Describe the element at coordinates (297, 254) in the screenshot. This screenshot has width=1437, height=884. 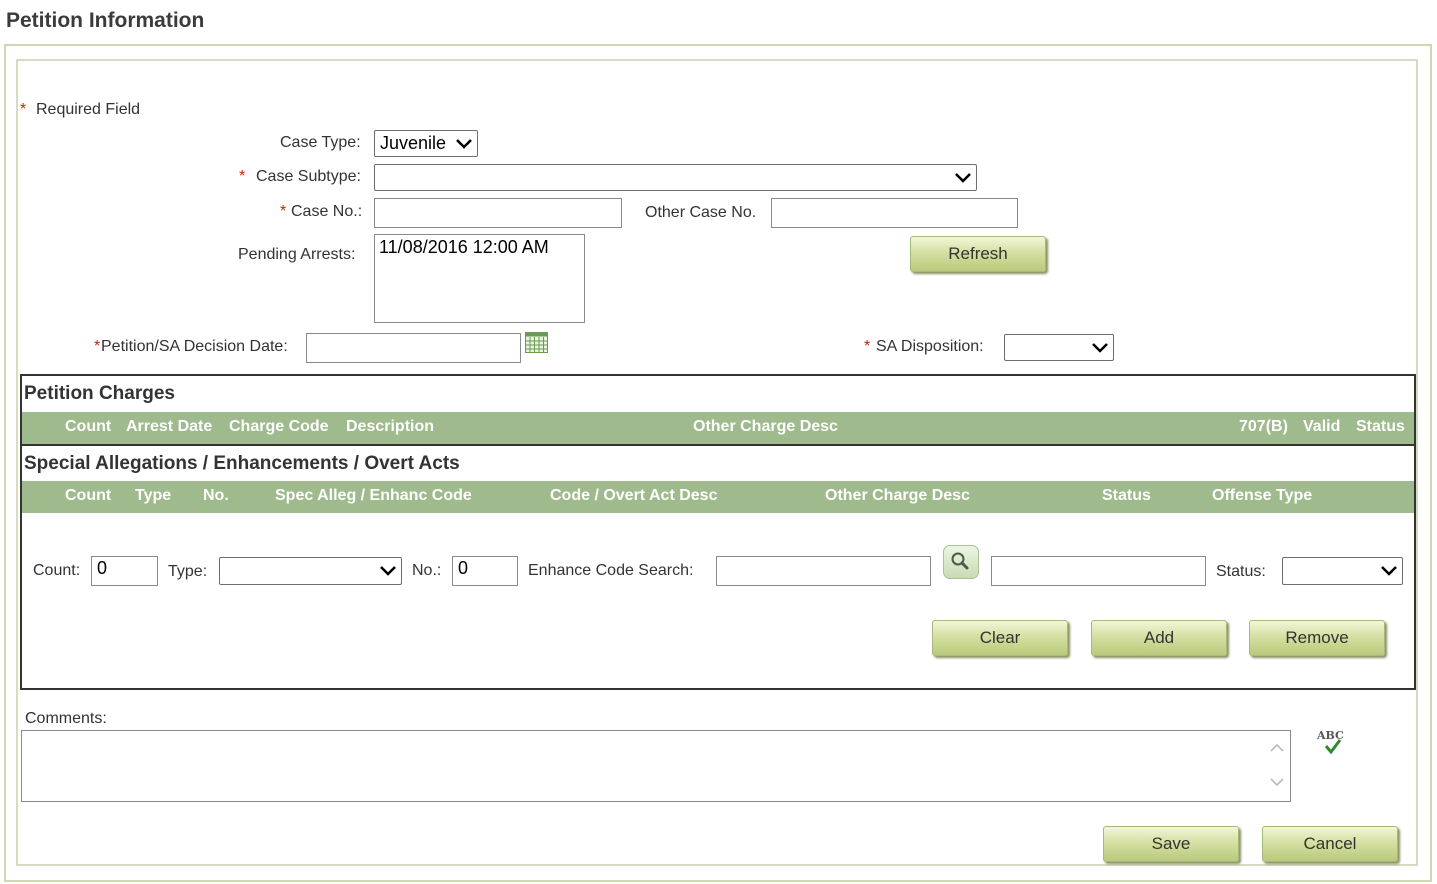
I see `pending-arrests-label: Pending Arrests:` at that location.